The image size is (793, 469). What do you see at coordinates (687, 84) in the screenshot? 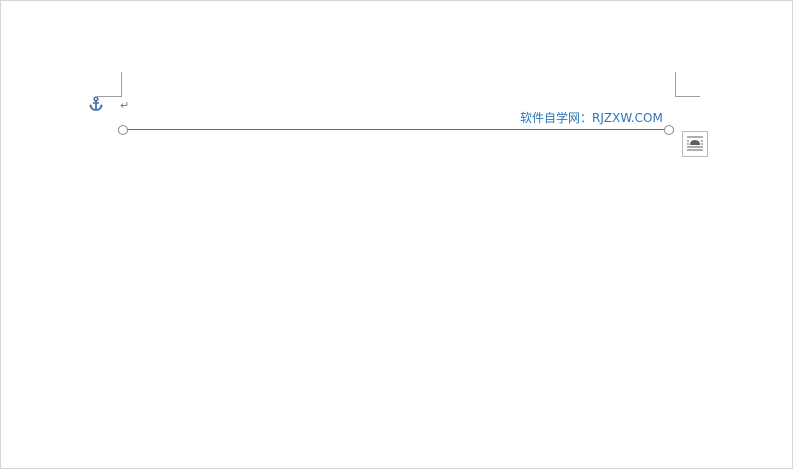
I see `crop-mark-top-right` at bounding box center [687, 84].